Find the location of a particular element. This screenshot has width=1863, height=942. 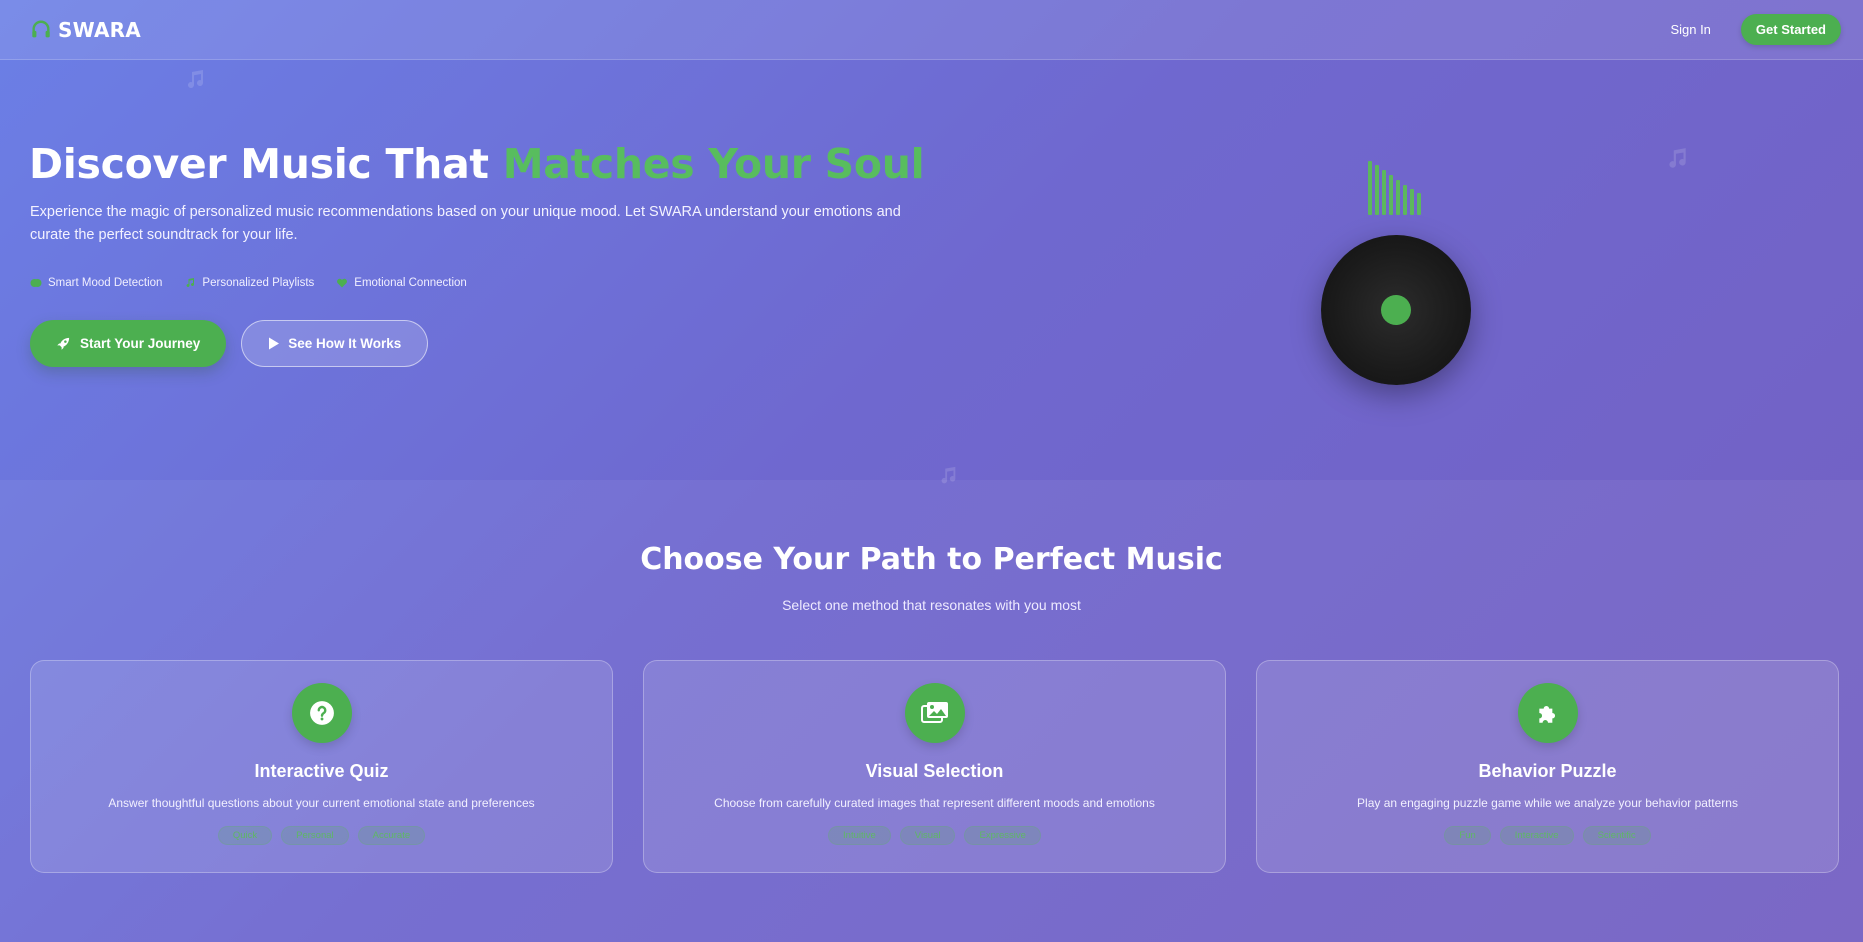

vinyl-center-label is located at coordinates (1396, 310).